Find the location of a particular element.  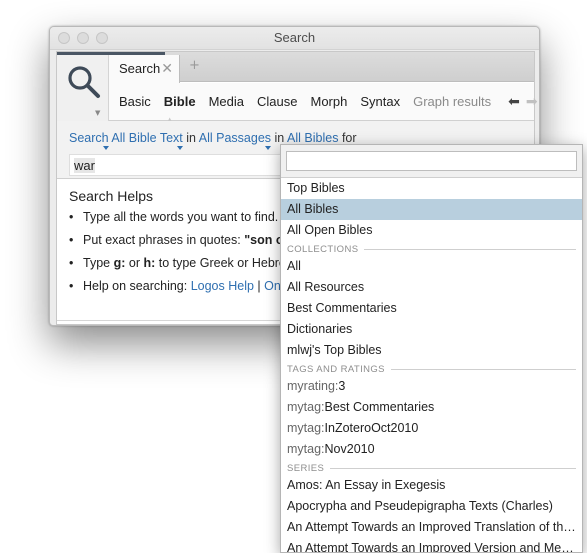

dropdown-filter-input is located at coordinates (431, 161).